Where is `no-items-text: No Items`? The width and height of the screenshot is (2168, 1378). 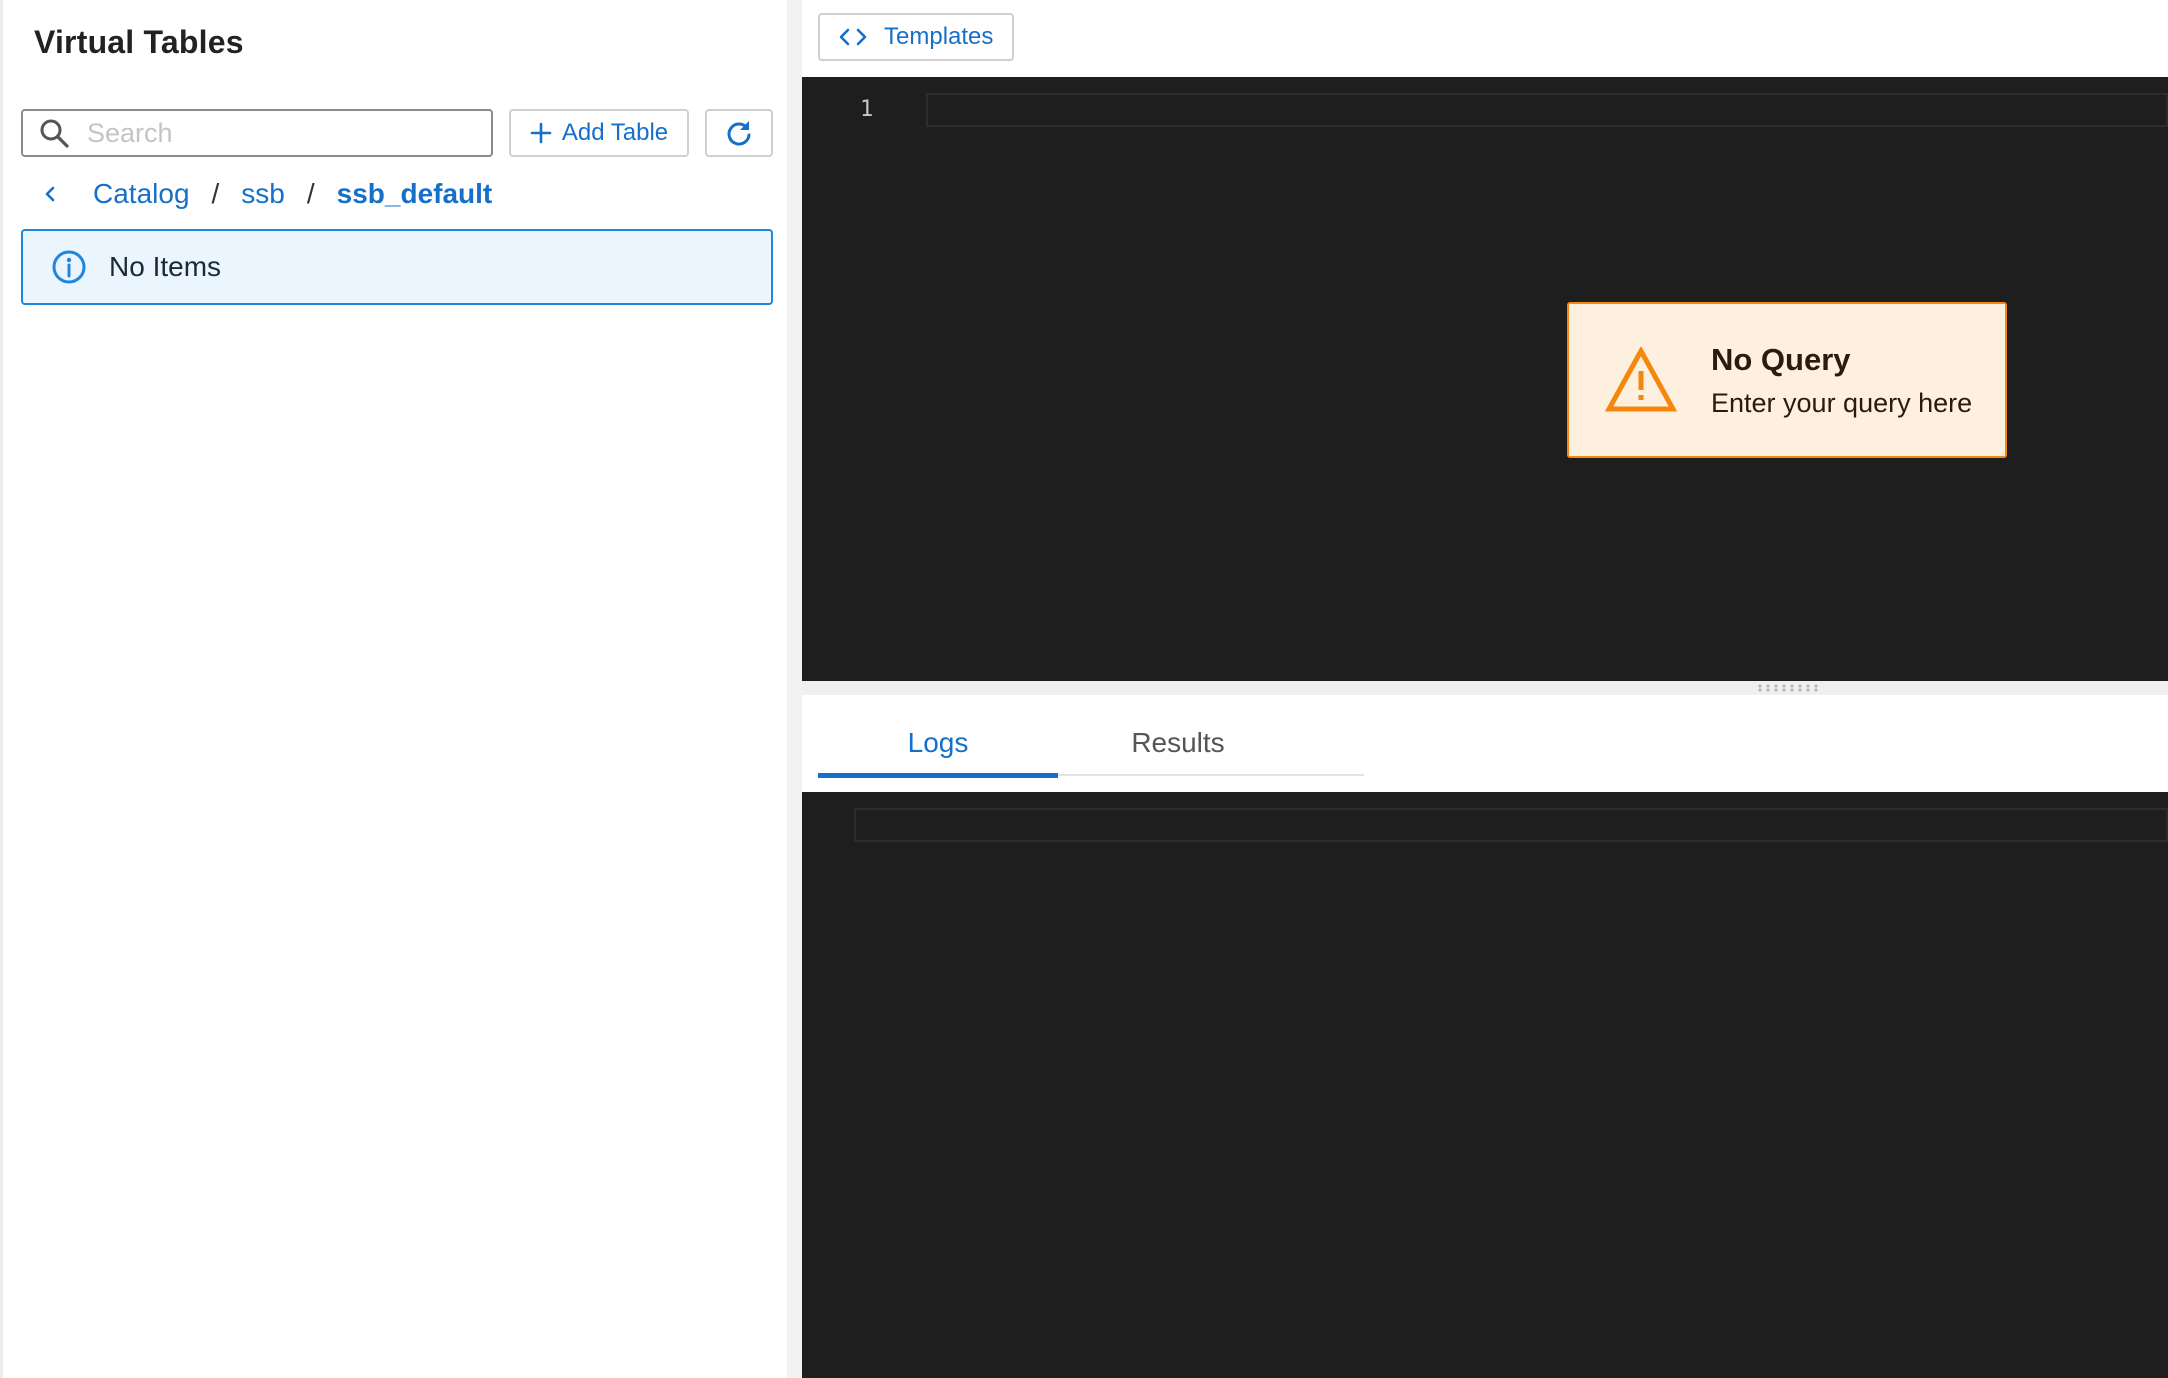 no-items-text: No Items is located at coordinates (165, 266).